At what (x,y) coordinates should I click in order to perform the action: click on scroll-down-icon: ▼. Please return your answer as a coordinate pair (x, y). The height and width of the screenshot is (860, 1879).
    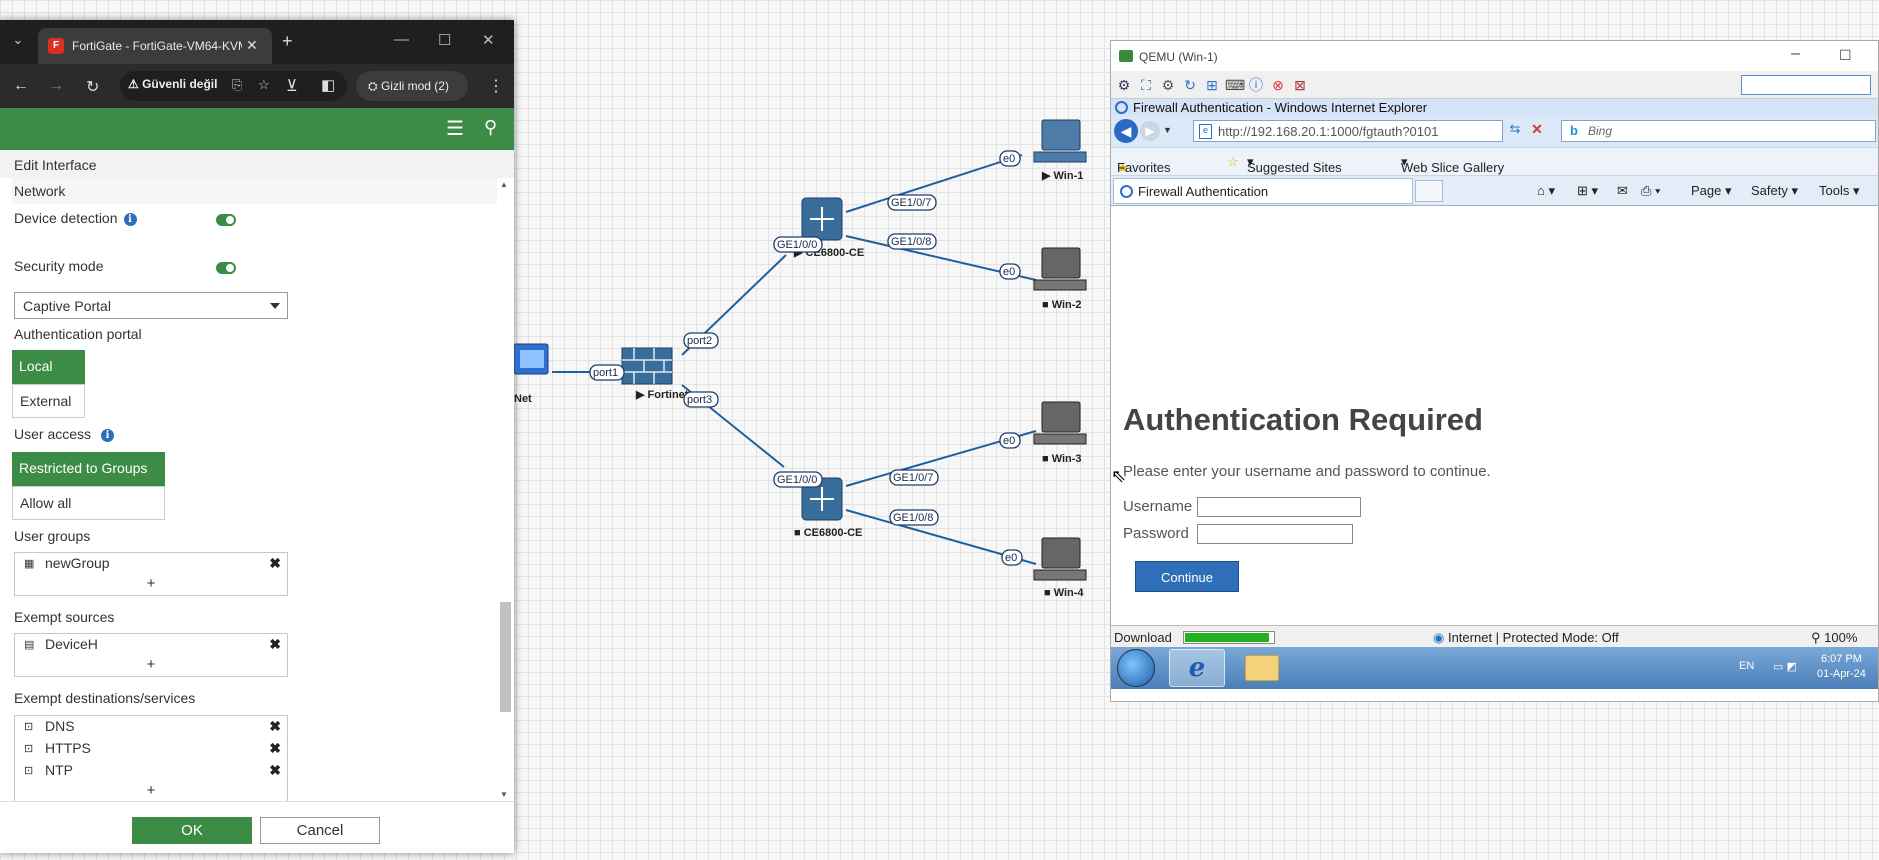
    Looking at the image, I should click on (504, 794).